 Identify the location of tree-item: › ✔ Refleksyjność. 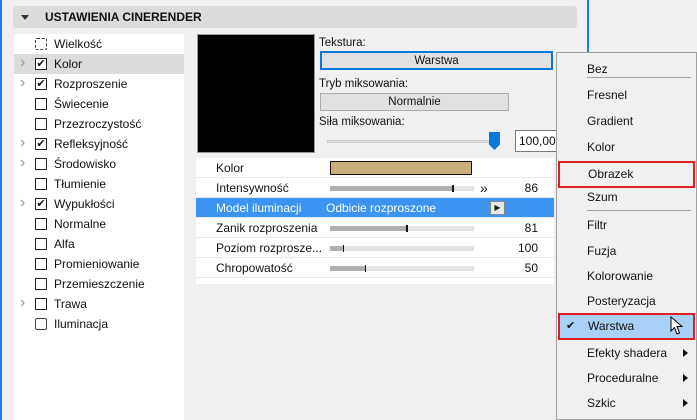
(99, 144).